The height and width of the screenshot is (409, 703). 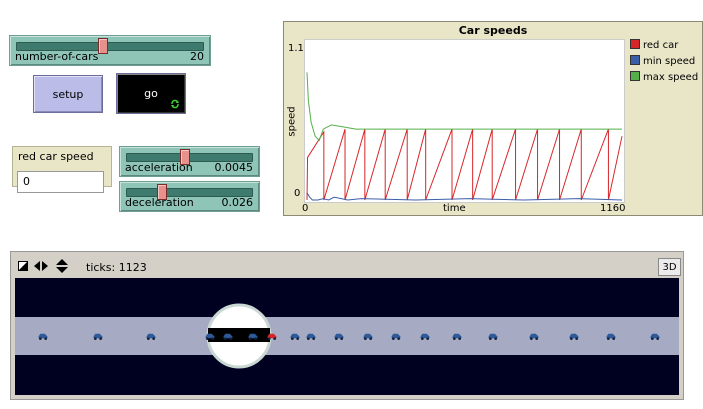 What do you see at coordinates (464, 196) in the screenshot?
I see `series-line-min-speed` at bounding box center [464, 196].